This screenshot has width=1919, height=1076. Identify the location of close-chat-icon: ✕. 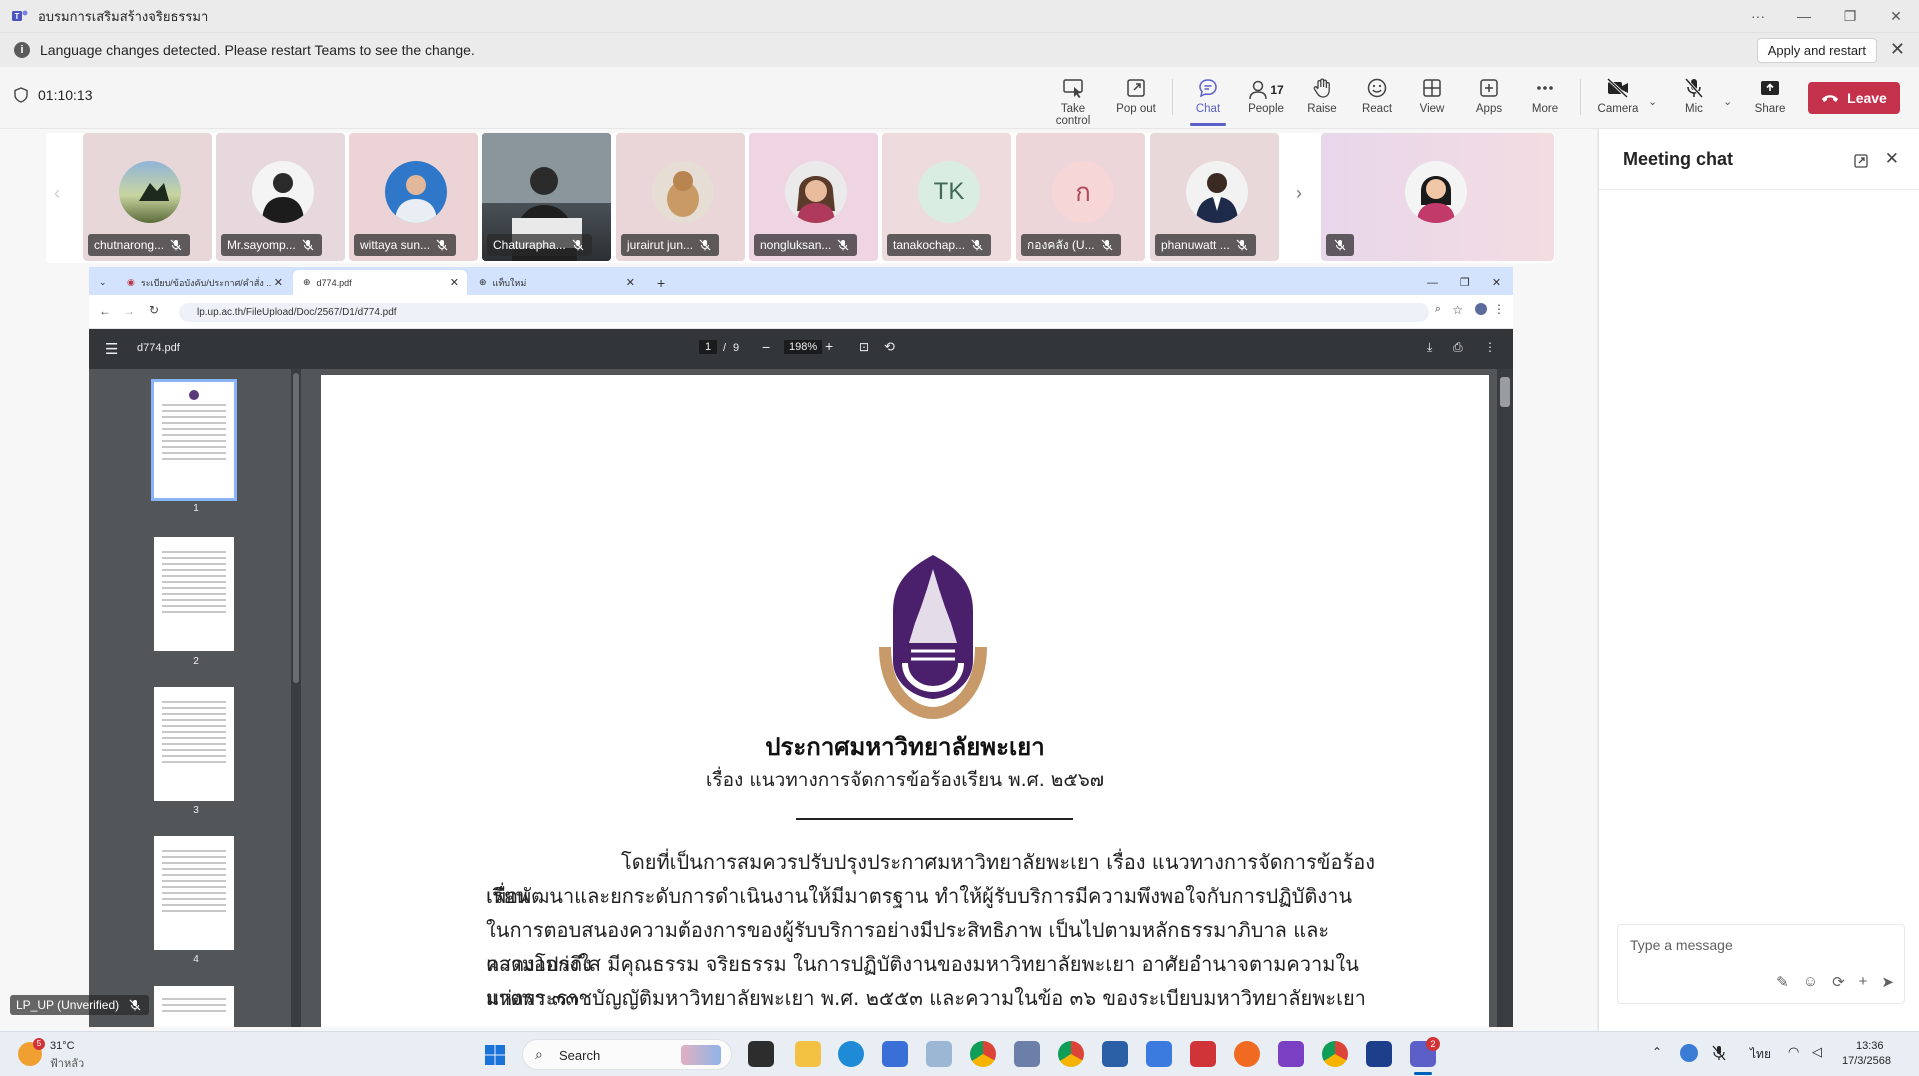
(1892, 159).